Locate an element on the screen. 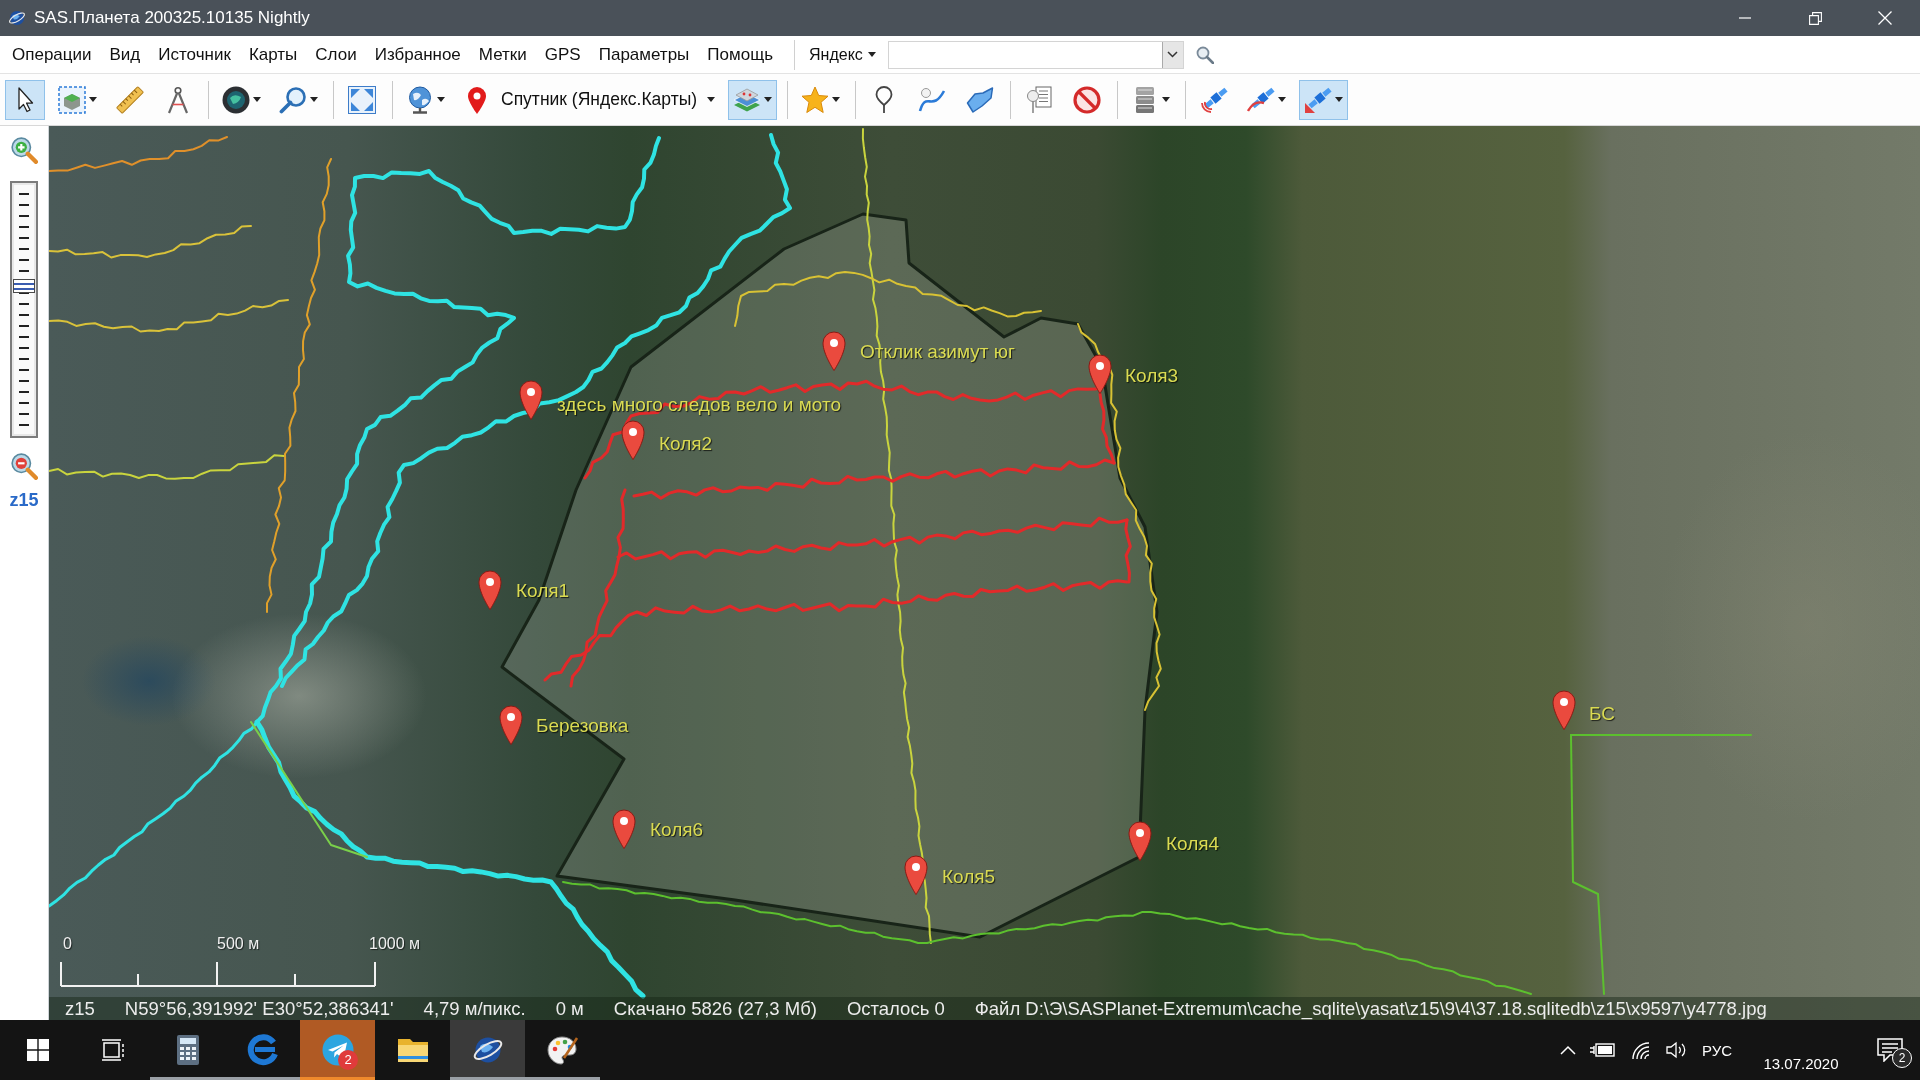  palette-icon is located at coordinates (562, 1050).